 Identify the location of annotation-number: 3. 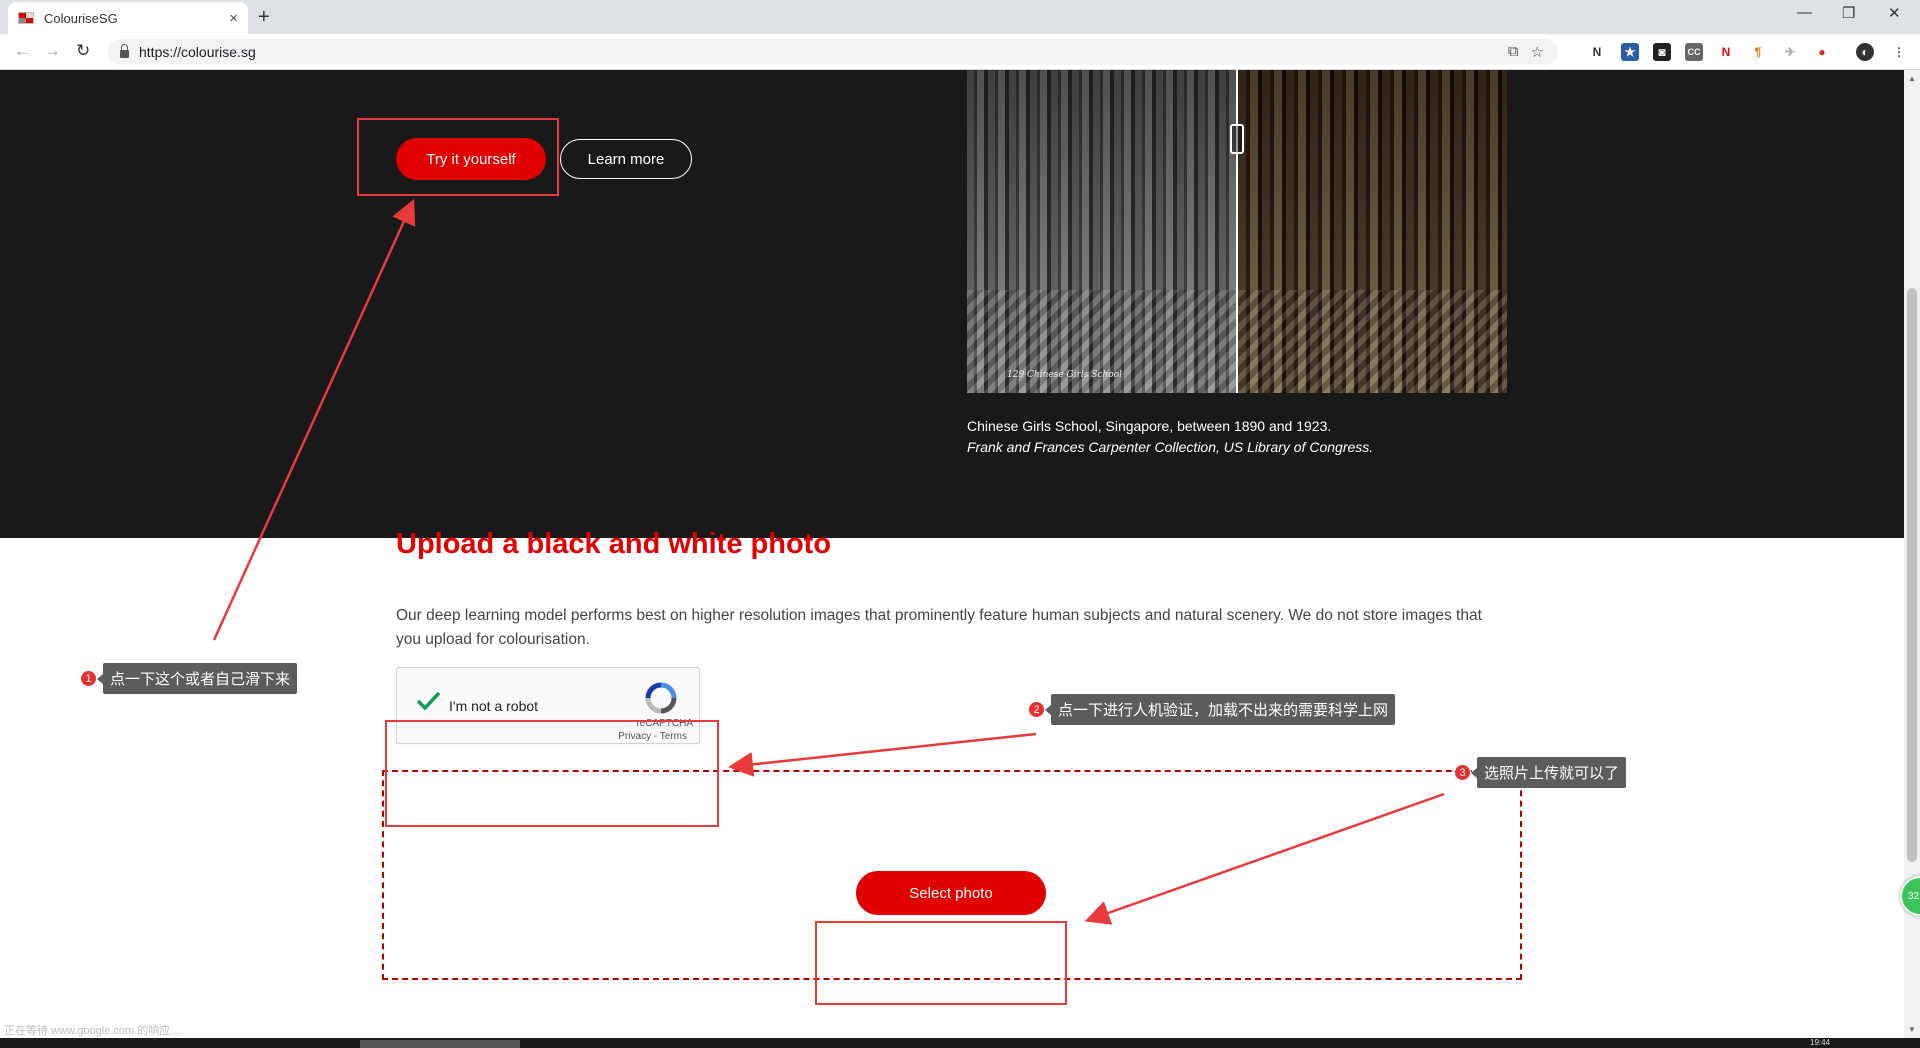
(1462, 772).